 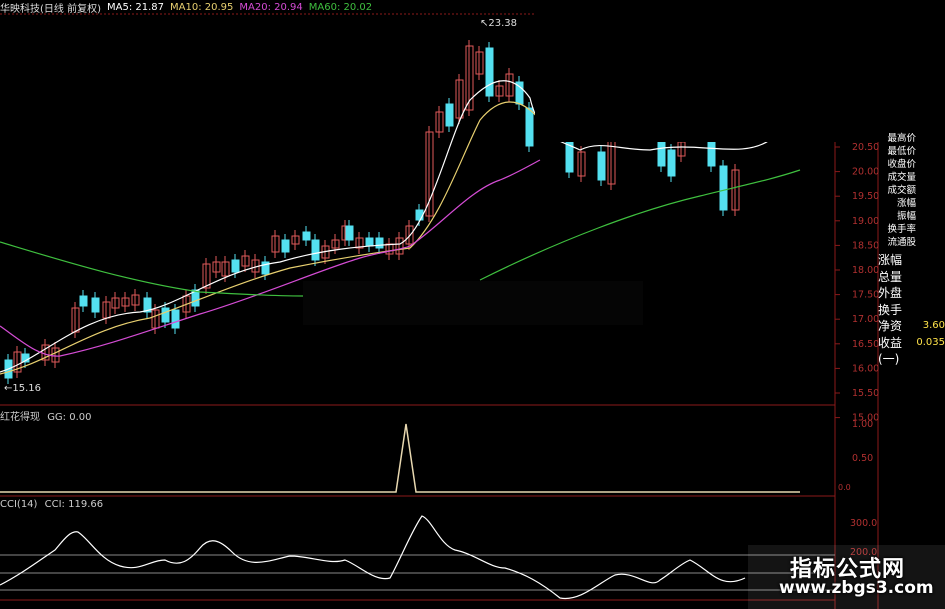 I want to click on quote-field-label: 振幅, so click(x=906, y=216).